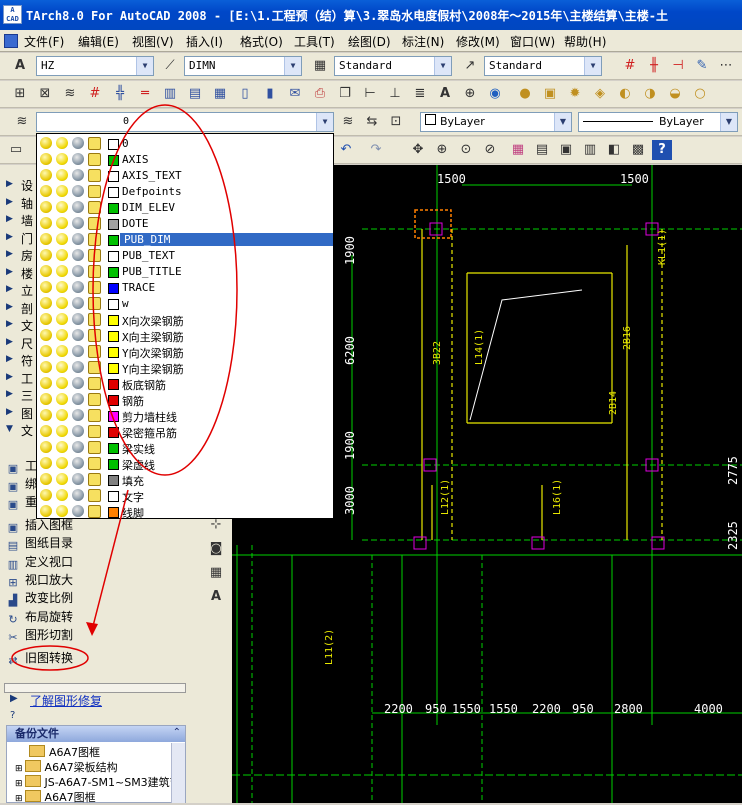 Image resolution: width=742 pixels, height=805 pixels. Describe the element at coordinates (393, 66) in the screenshot. I see `table-style-select: Standard ▼` at that location.